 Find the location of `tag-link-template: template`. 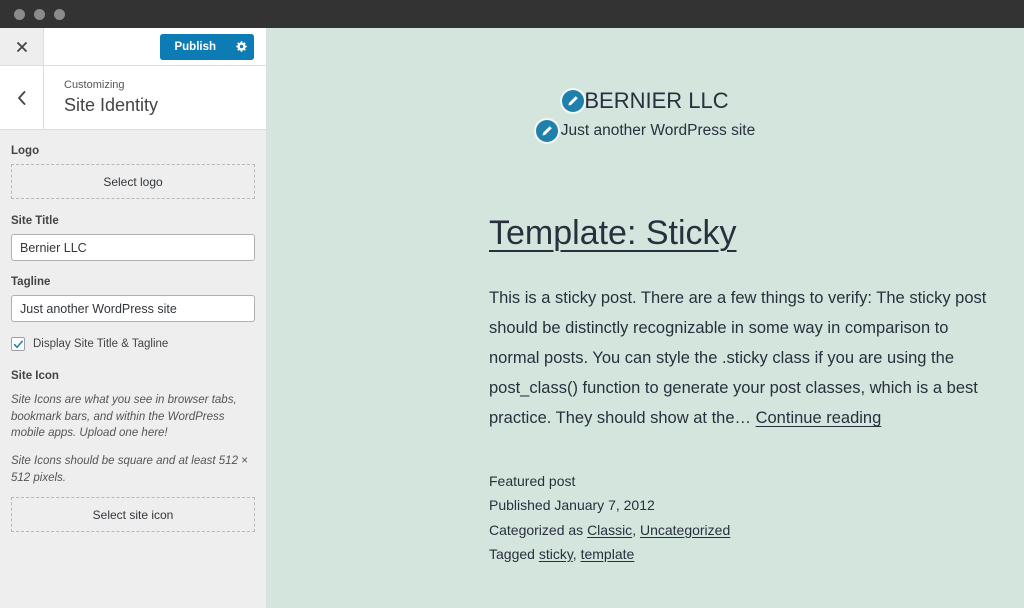

tag-link-template: template is located at coordinates (608, 554).